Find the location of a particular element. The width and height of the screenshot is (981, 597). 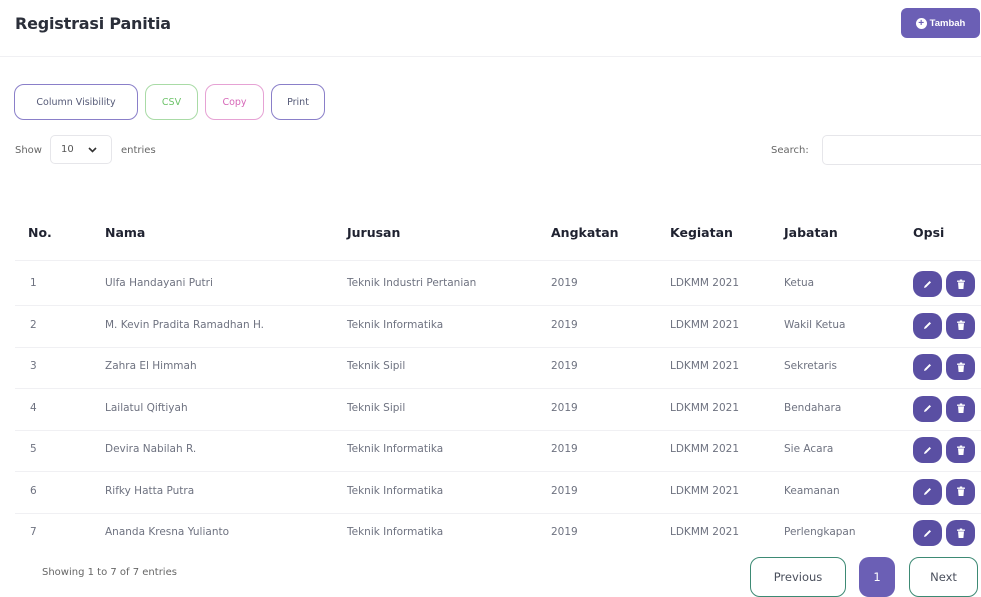

cell-nama: Devira Nabilah R. is located at coordinates (151, 449).